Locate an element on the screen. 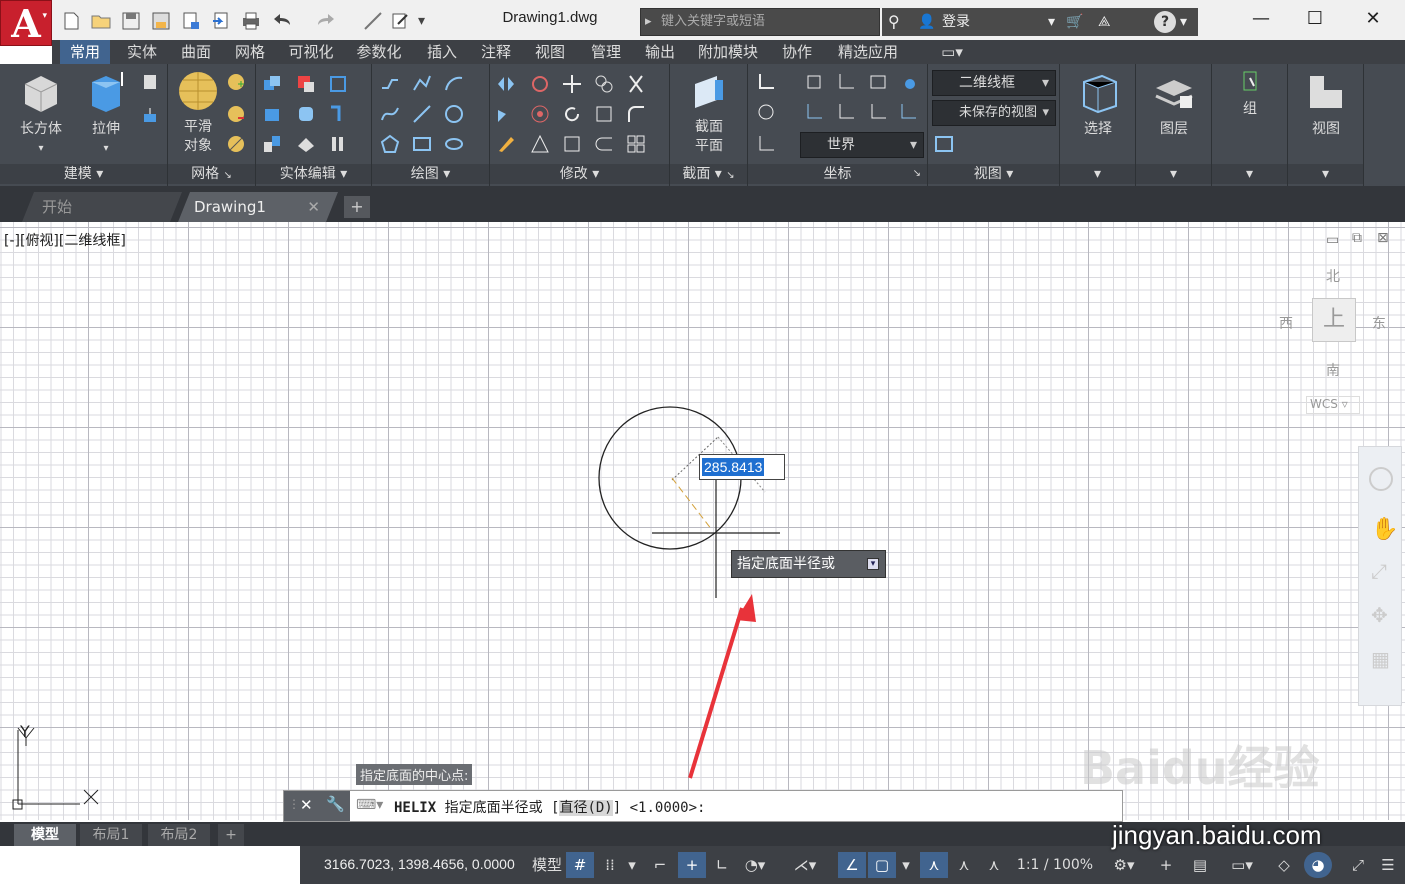 The height and width of the screenshot is (884, 1405). object-snap-dropdown-icon: ▾ is located at coordinates (906, 865).